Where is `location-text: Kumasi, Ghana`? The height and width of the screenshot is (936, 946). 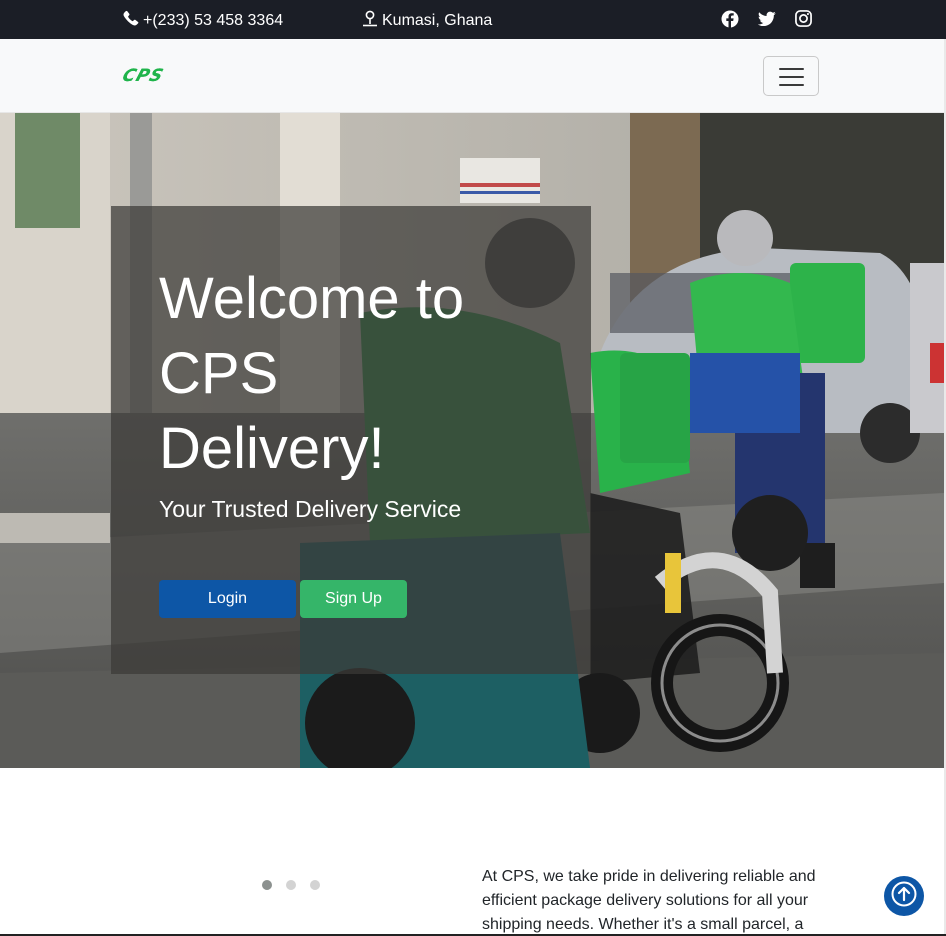 location-text: Kumasi, Ghana is located at coordinates (437, 20).